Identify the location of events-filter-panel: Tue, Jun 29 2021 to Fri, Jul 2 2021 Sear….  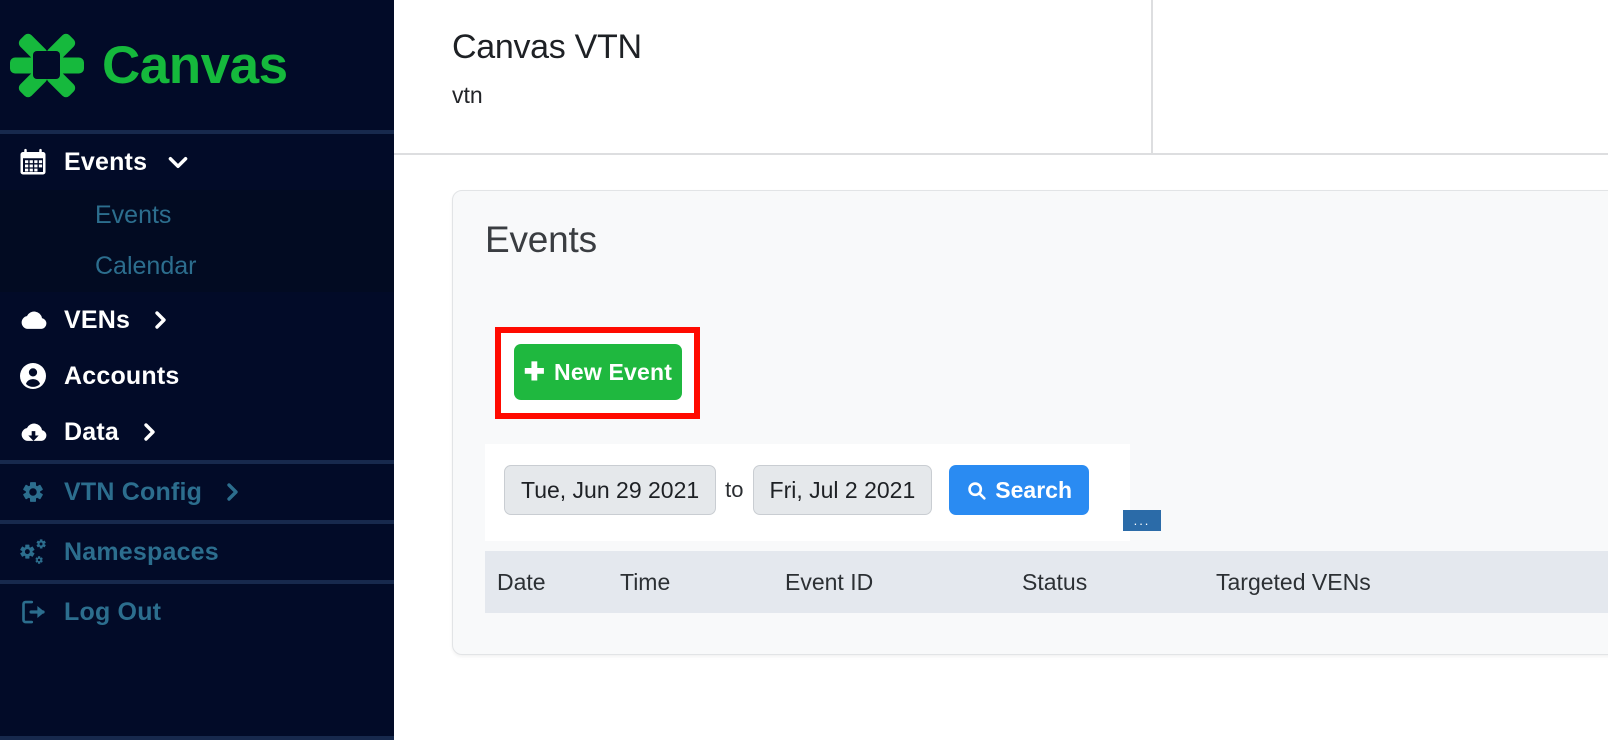
(823, 492).